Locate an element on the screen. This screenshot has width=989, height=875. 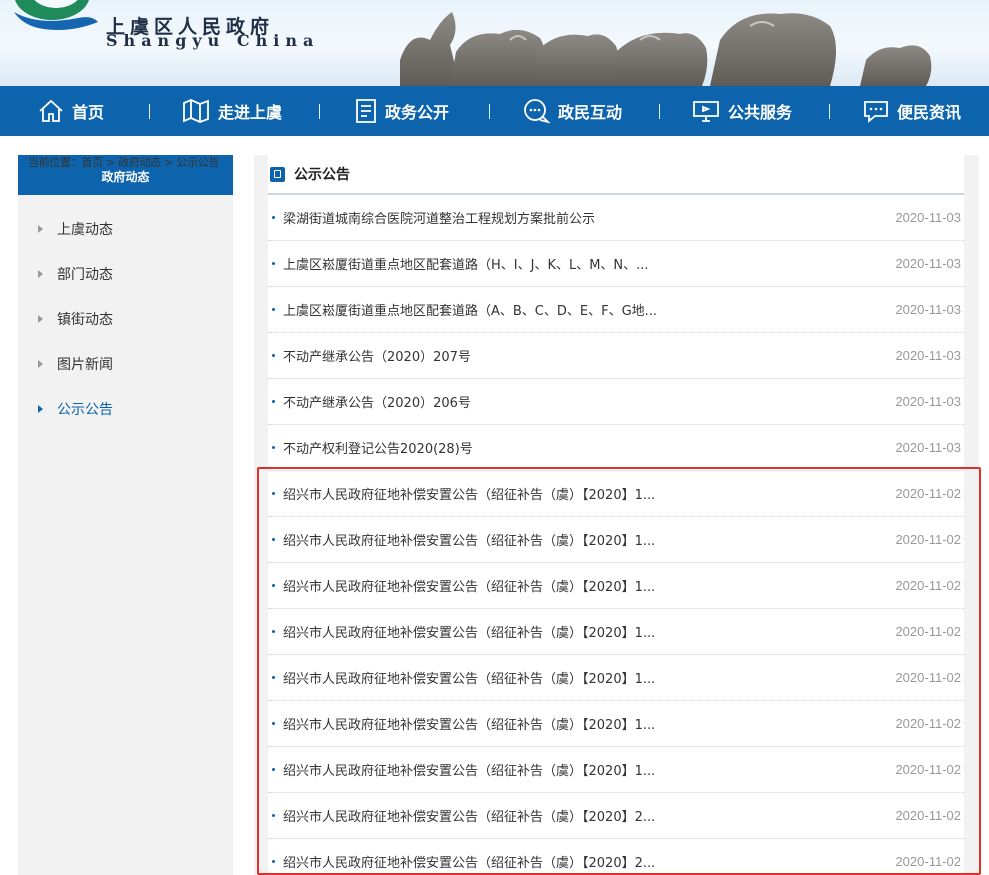
site-logo-calligraphy is located at coordinates (256, 1).